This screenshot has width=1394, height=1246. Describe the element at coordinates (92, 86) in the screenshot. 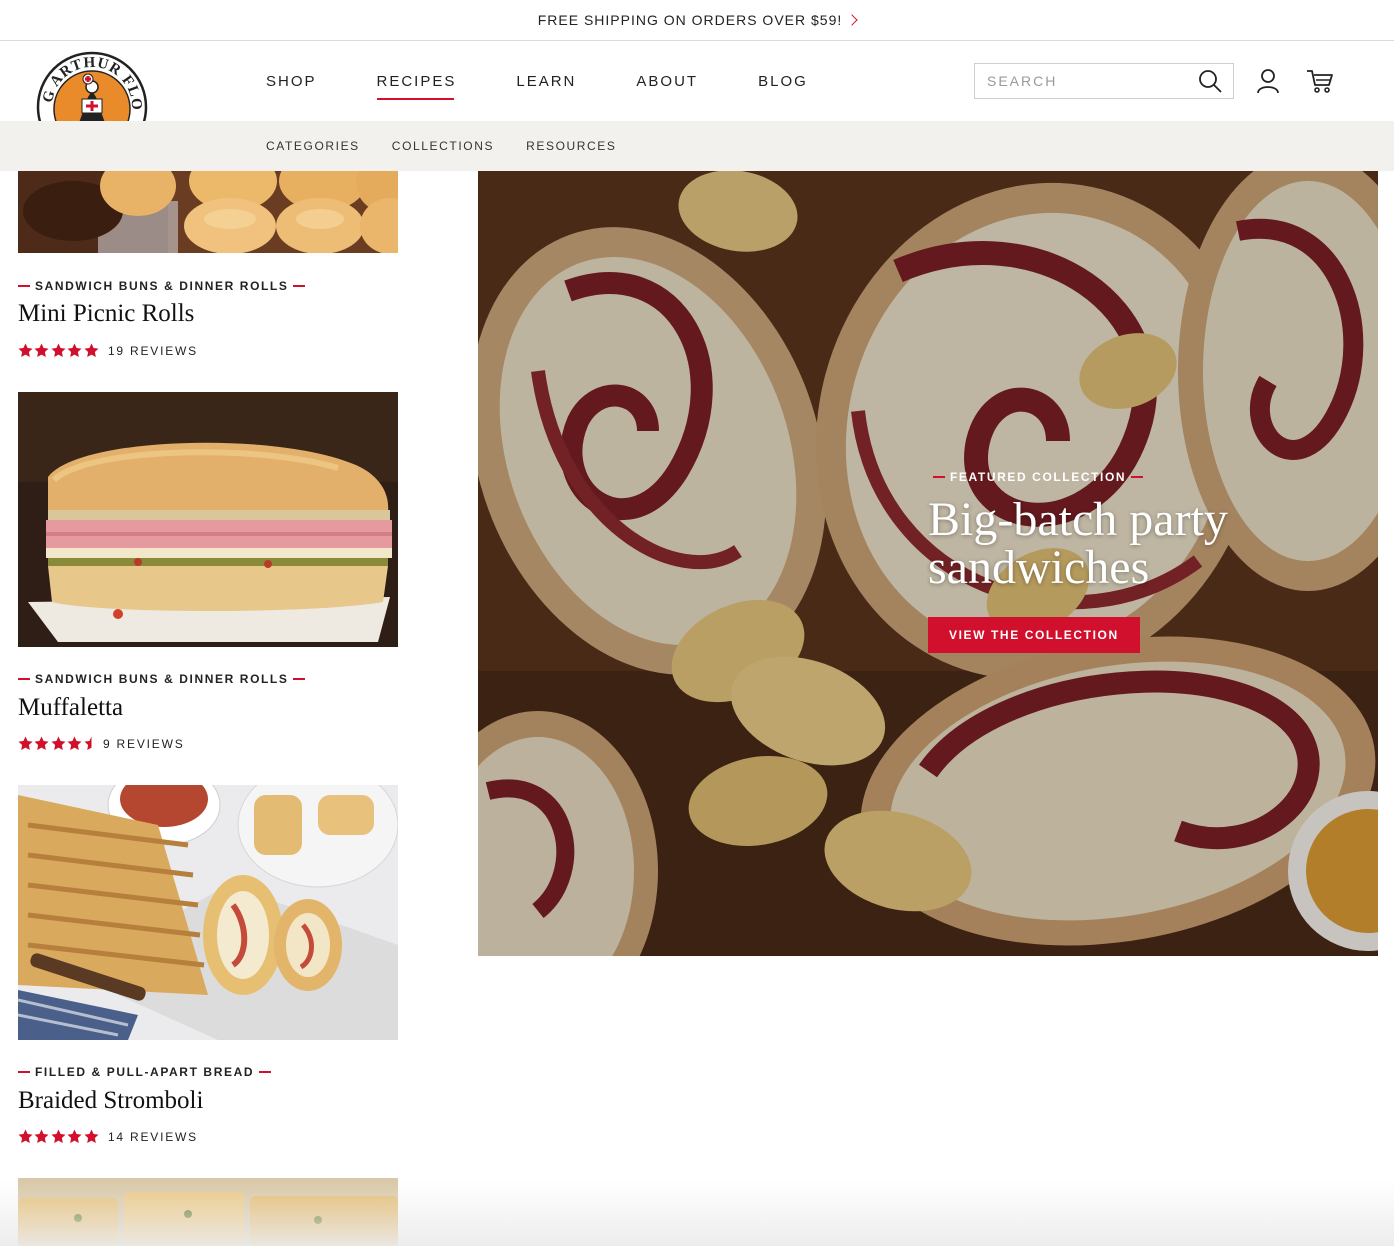

I see `brand-logo: KING ARTHUR FLOUR` at that location.